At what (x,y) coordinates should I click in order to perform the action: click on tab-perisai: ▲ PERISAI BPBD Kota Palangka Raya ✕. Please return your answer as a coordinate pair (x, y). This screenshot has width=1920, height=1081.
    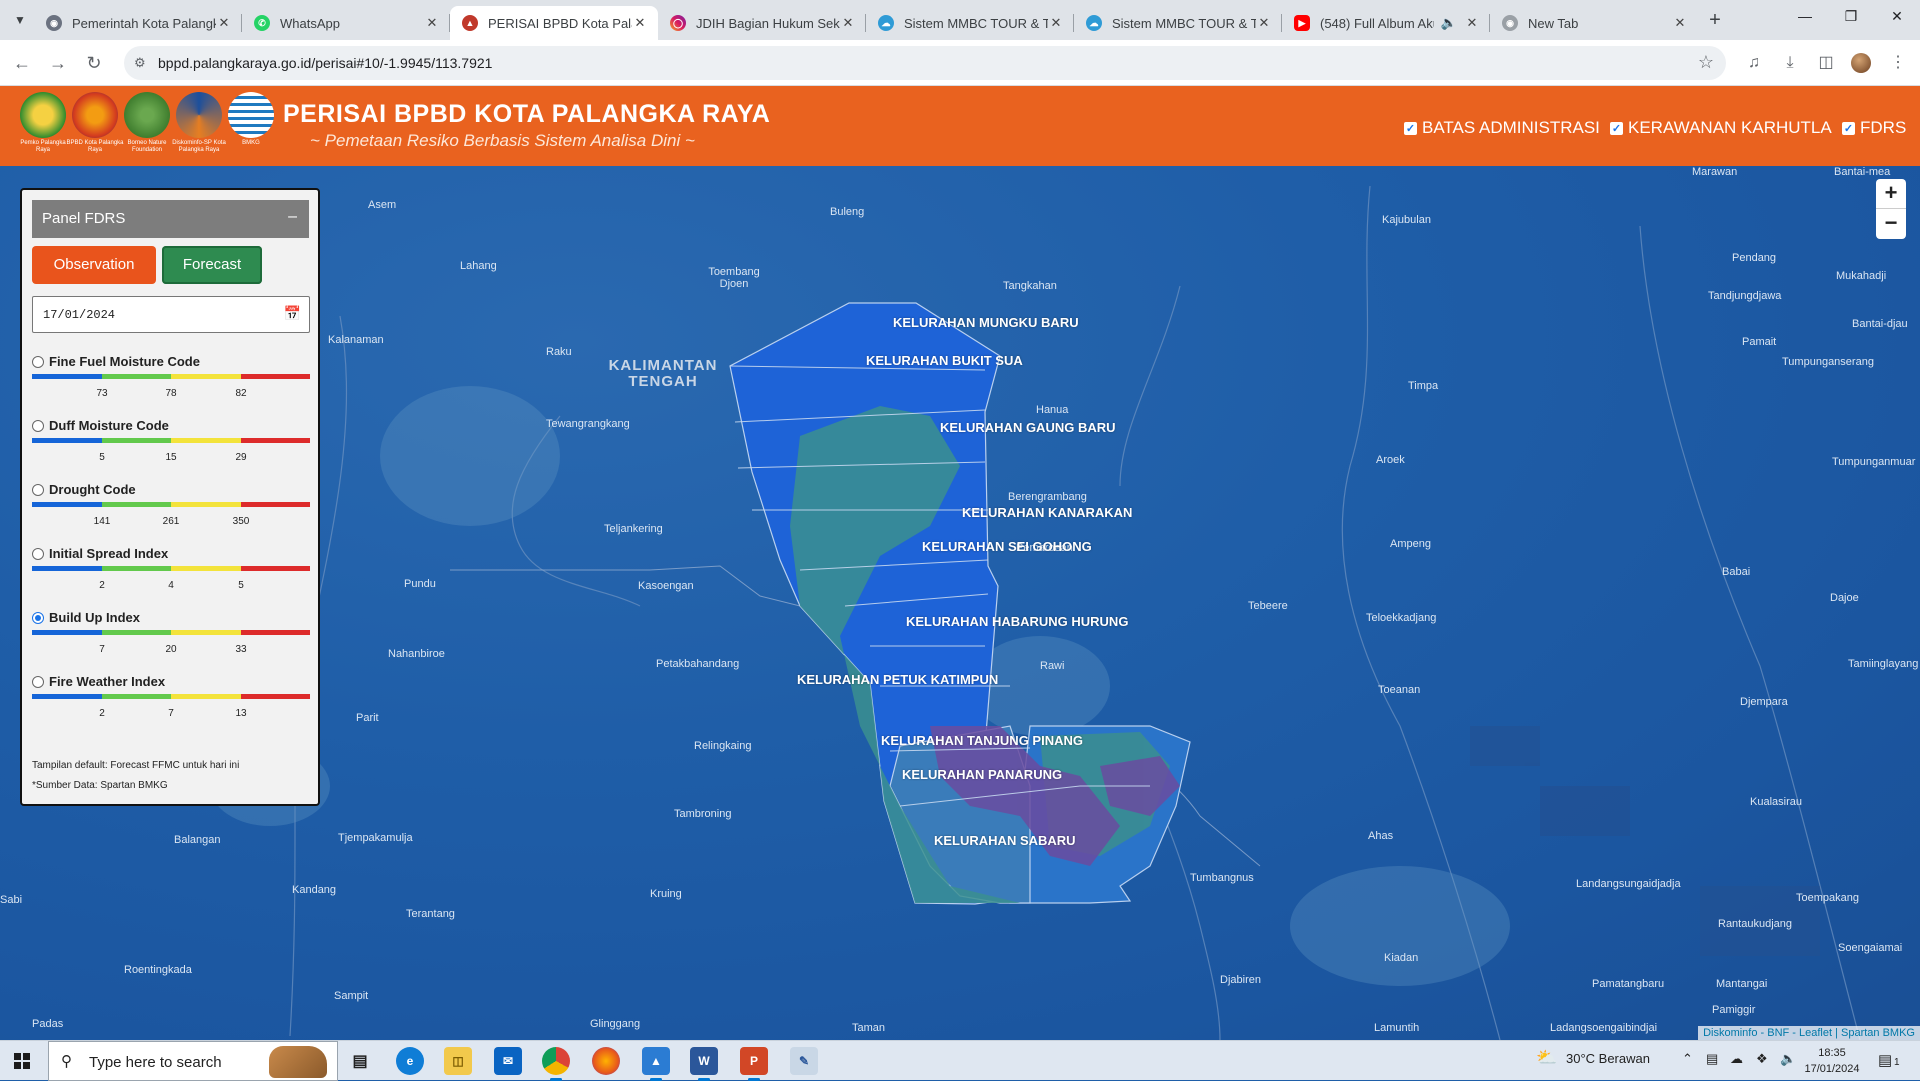
    Looking at the image, I should click on (554, 23).